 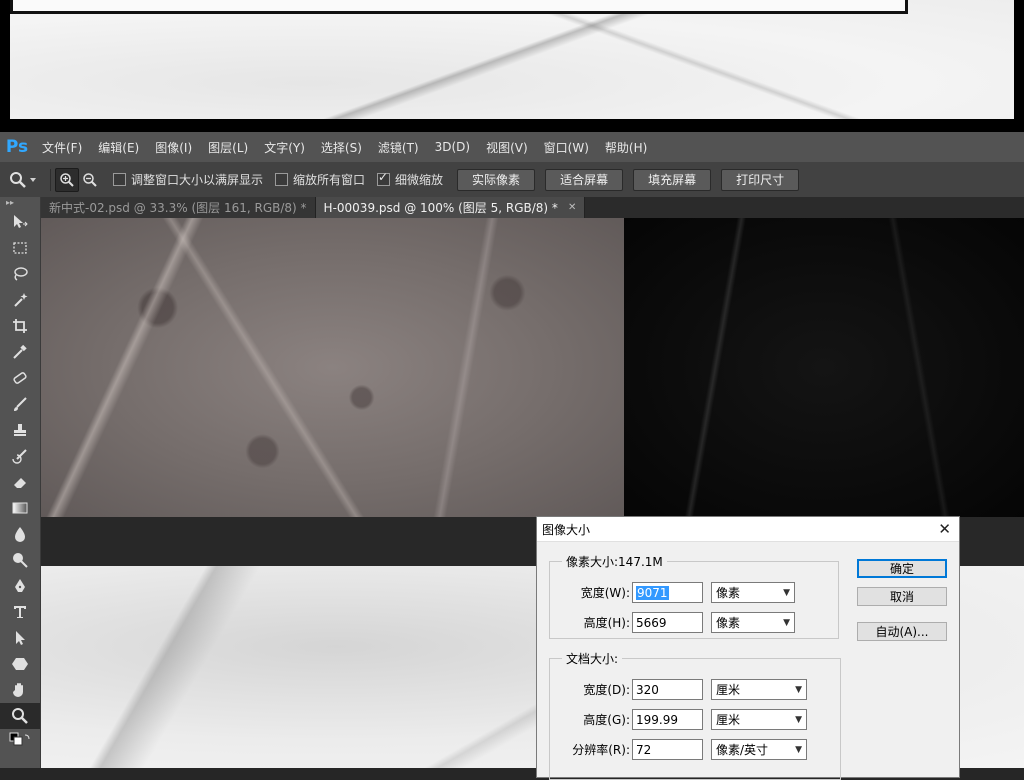 I want to click on color-swatches, so click(x=20, y=739).